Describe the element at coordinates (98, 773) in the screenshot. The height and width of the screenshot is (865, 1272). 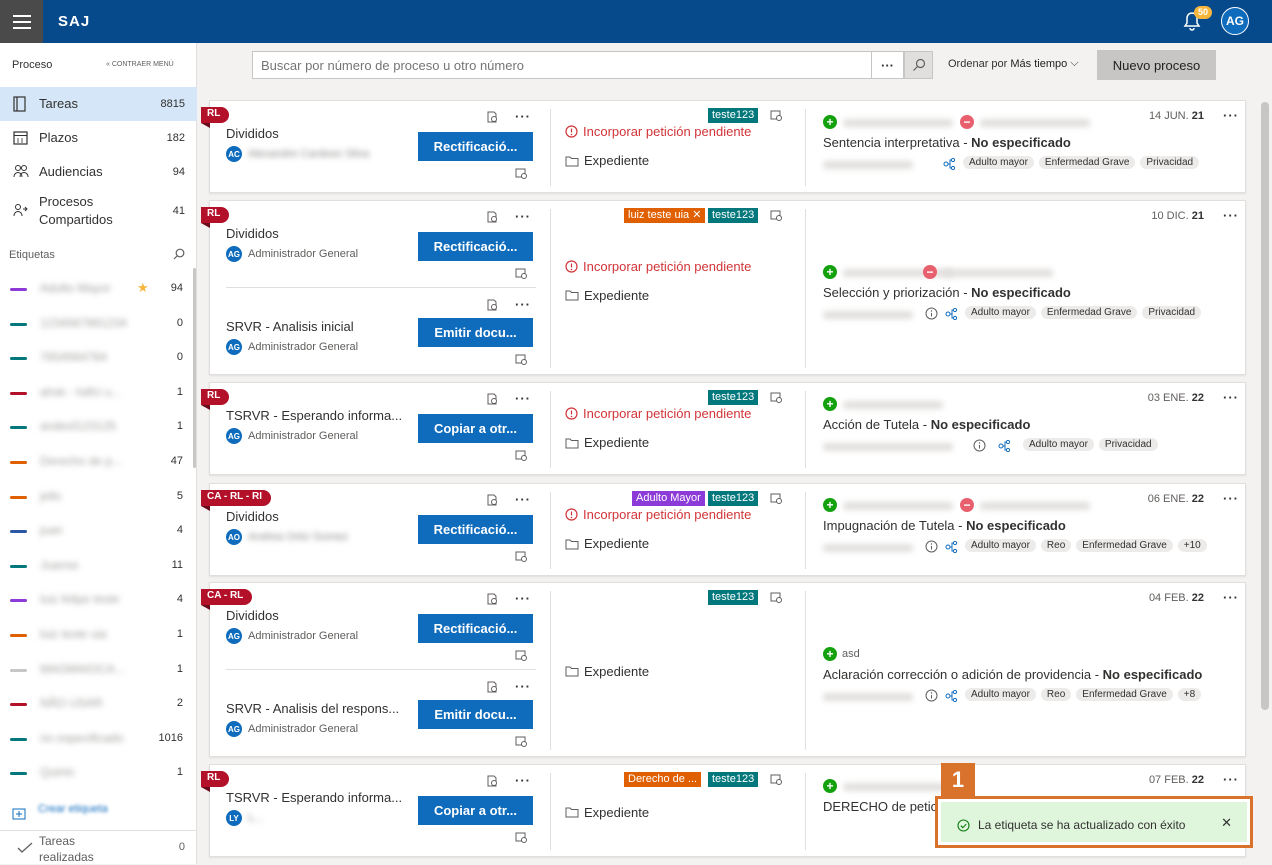
I see `tag-item: Quinin 1` at that location.